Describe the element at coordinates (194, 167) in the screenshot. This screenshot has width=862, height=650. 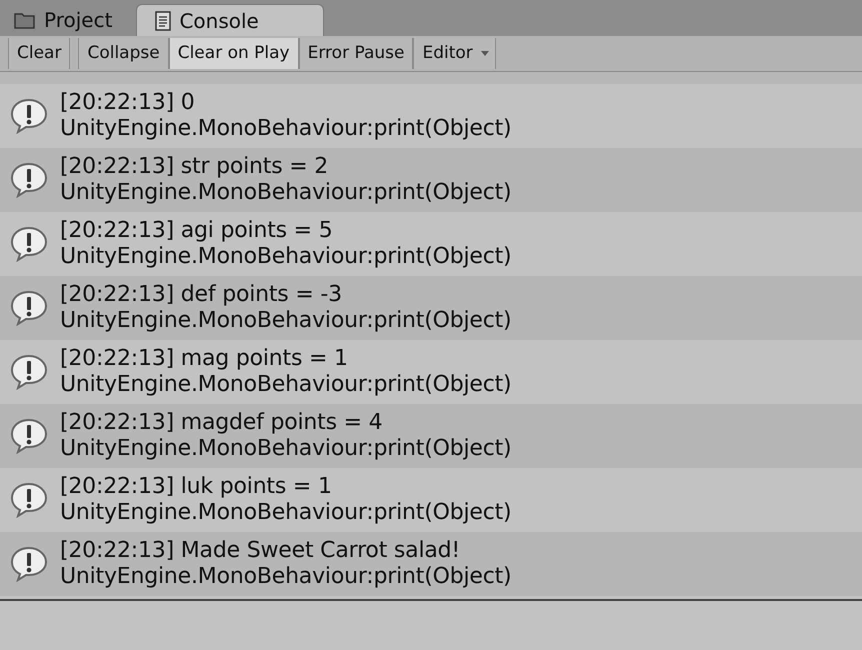
I see `log-message: [20:22:13] str points = 2` at that location.